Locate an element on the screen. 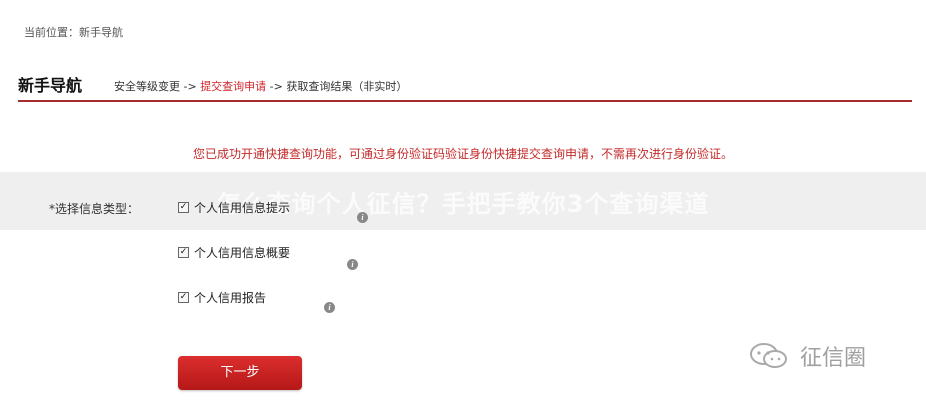  brand-name: 征信圈 is located at coordinates (833, 358).